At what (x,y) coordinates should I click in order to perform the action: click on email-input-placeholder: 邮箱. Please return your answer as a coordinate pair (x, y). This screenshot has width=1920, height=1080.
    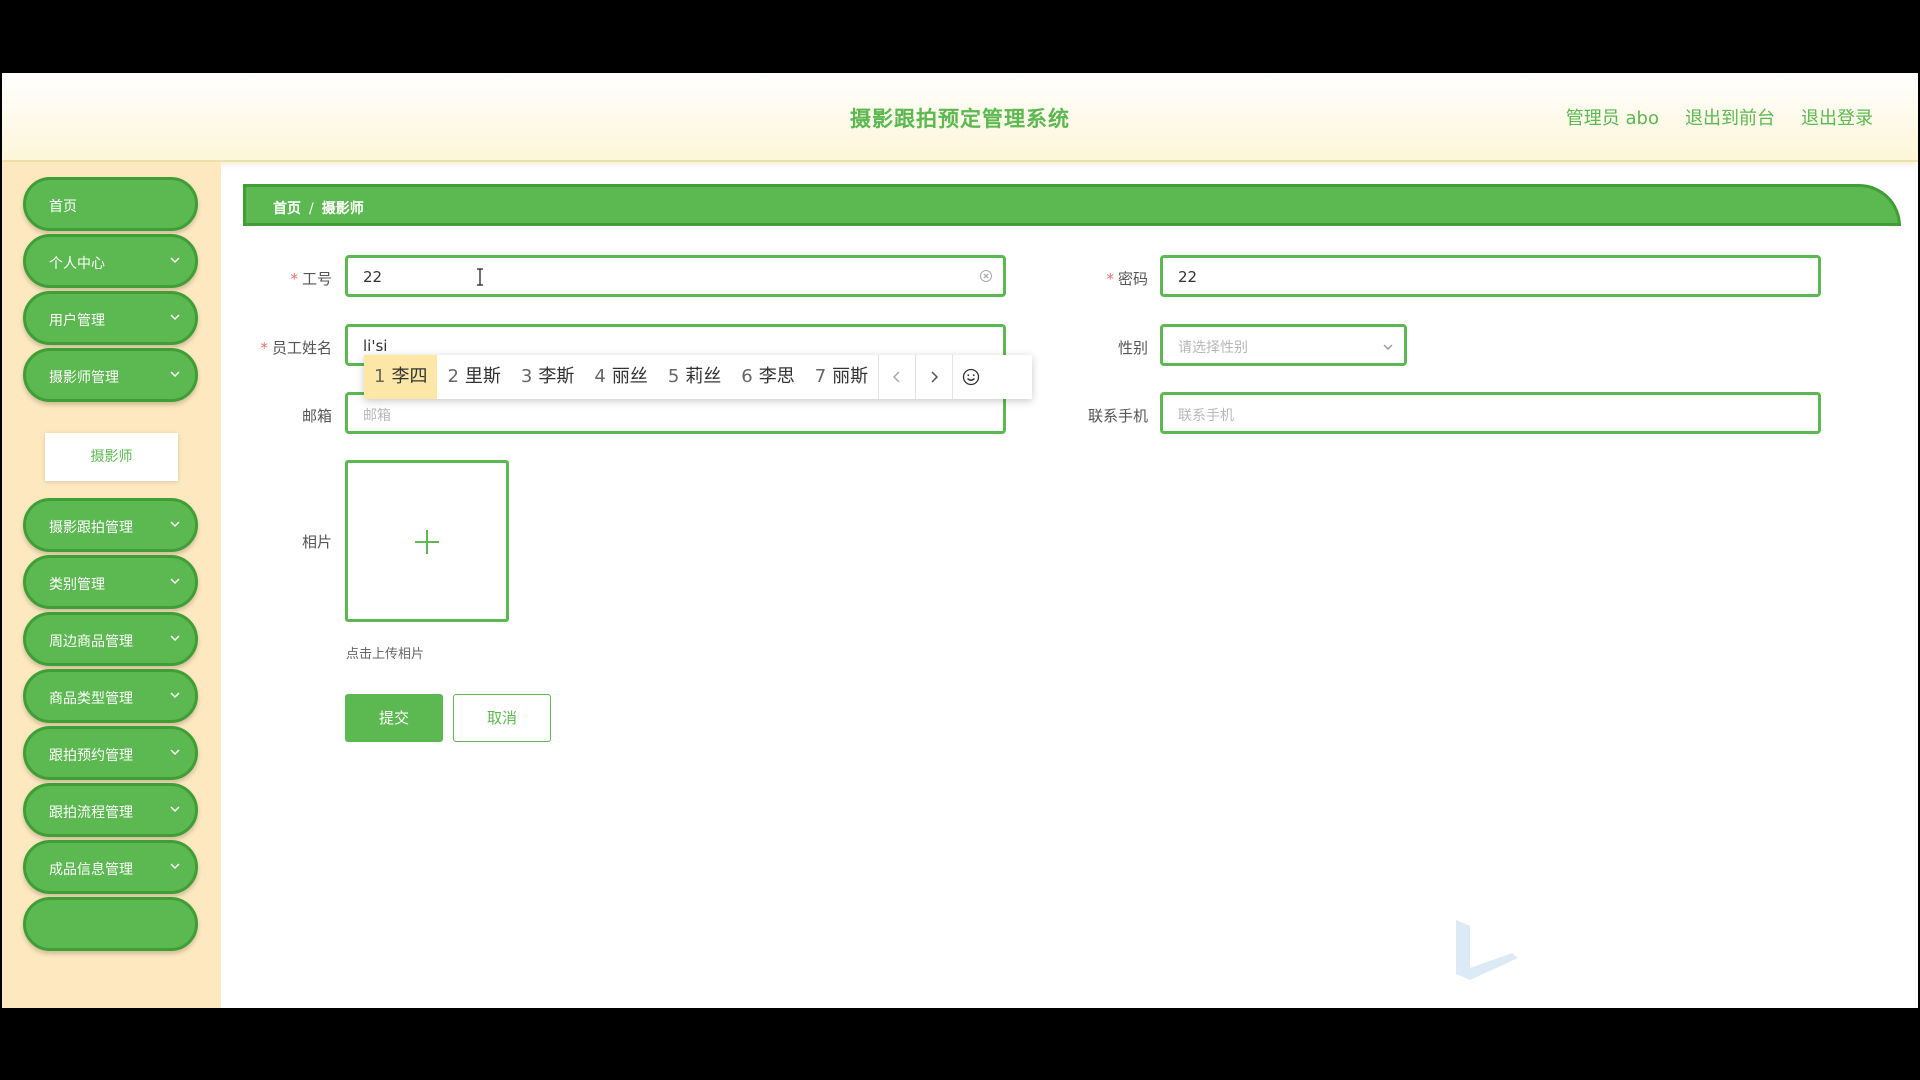
    Looking at the image, I should click on (377, 416).